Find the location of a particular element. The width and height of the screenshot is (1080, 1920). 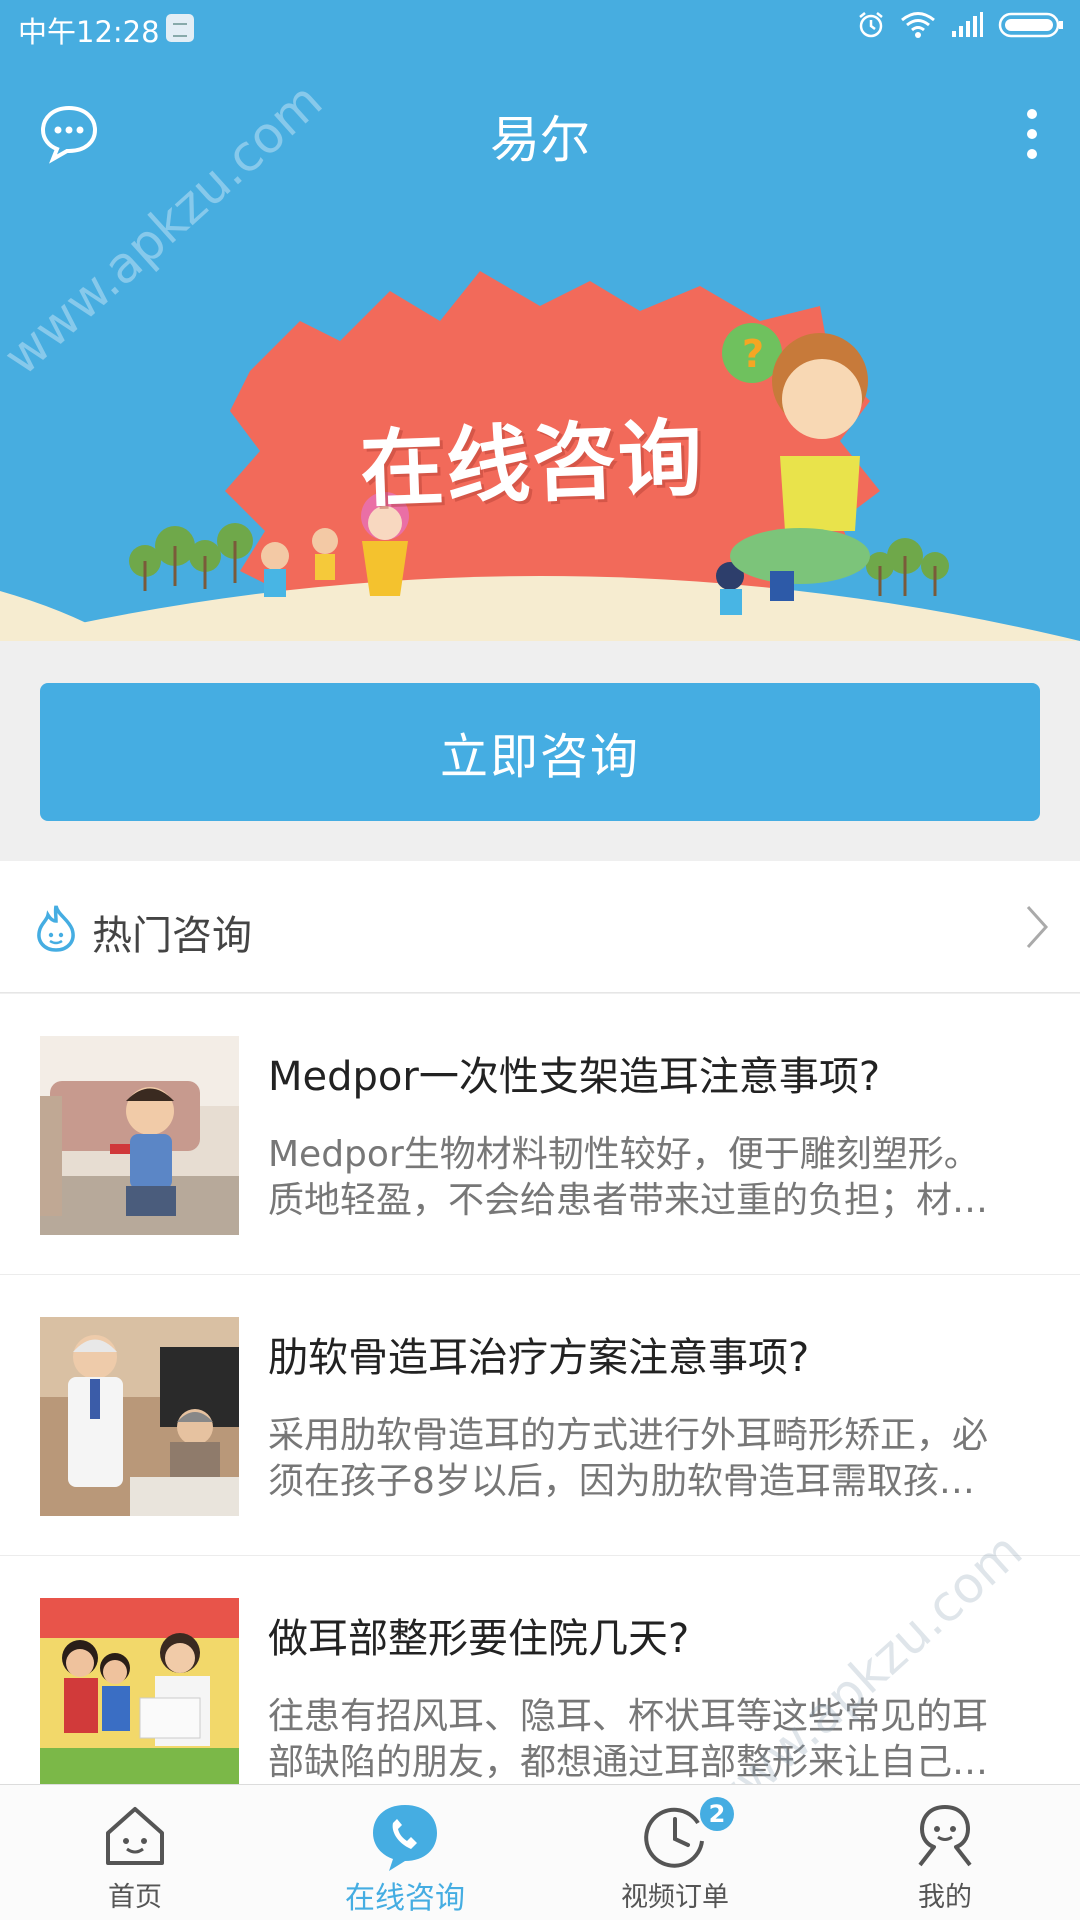

flame-icon is located at coordinates (56, 928).